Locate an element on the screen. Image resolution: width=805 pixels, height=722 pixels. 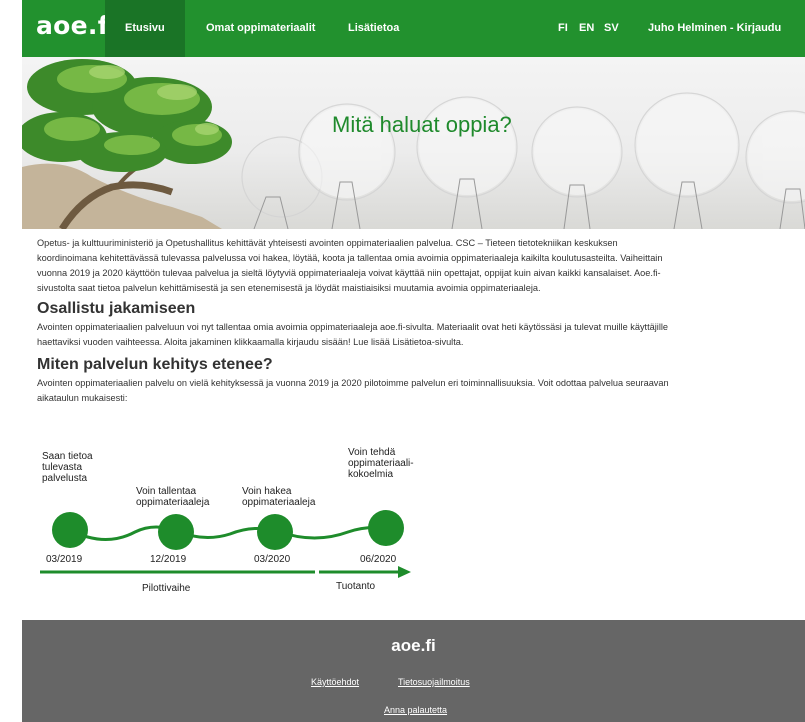
nav-item-omat-oppimateriaalit: Omat oppimateriaalit is located at coordinates (260, 28).